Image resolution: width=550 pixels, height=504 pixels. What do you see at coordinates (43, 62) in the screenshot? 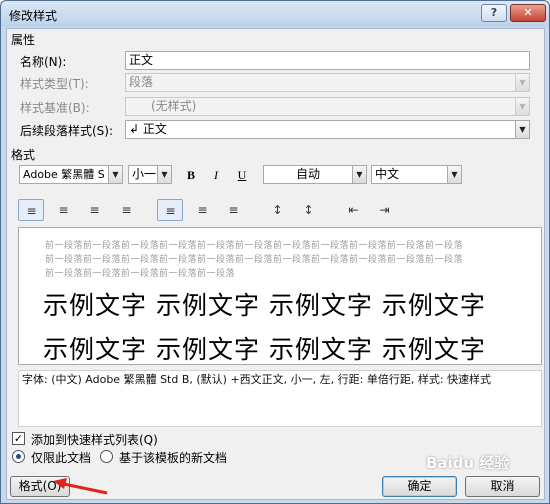
I see `name-label: 名称(N):` at bounding box center [43, 62].